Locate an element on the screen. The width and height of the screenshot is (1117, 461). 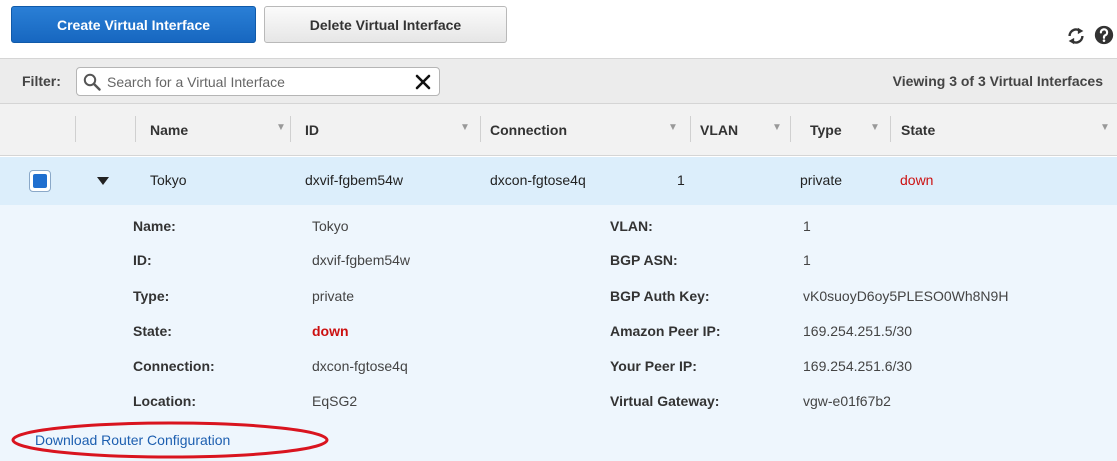
detail-label: Your Peer IP: is located at coordinates (653, 366).